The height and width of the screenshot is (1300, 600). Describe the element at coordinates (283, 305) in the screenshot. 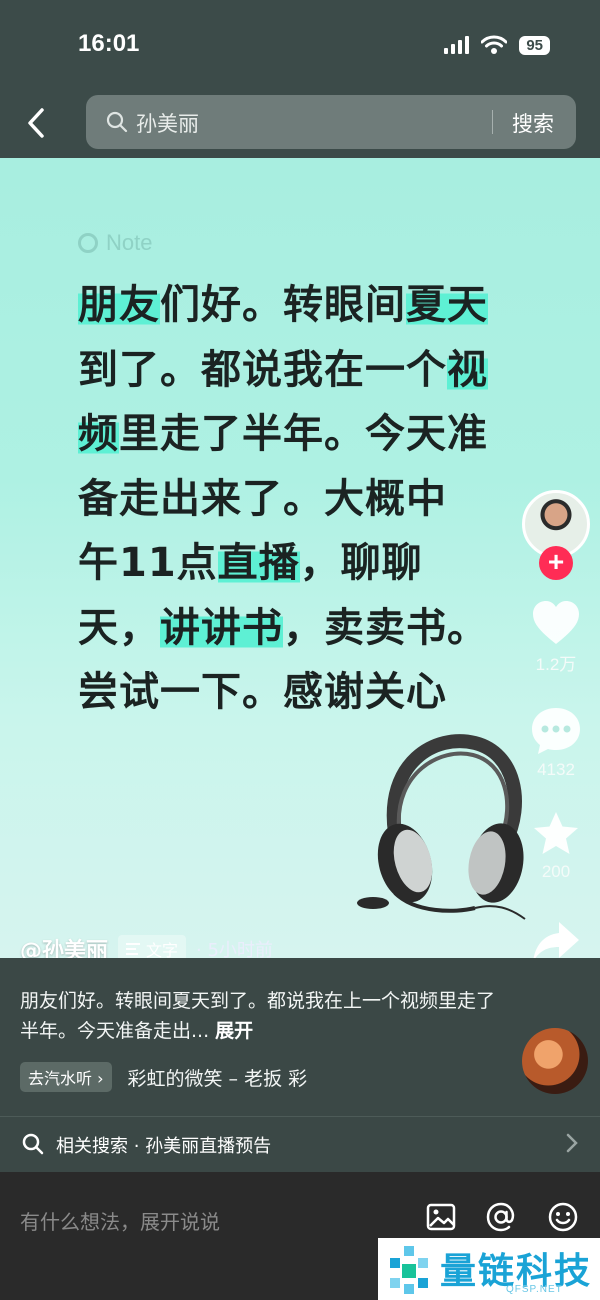

I see `note-segment: 们好。转眼间` at that location.